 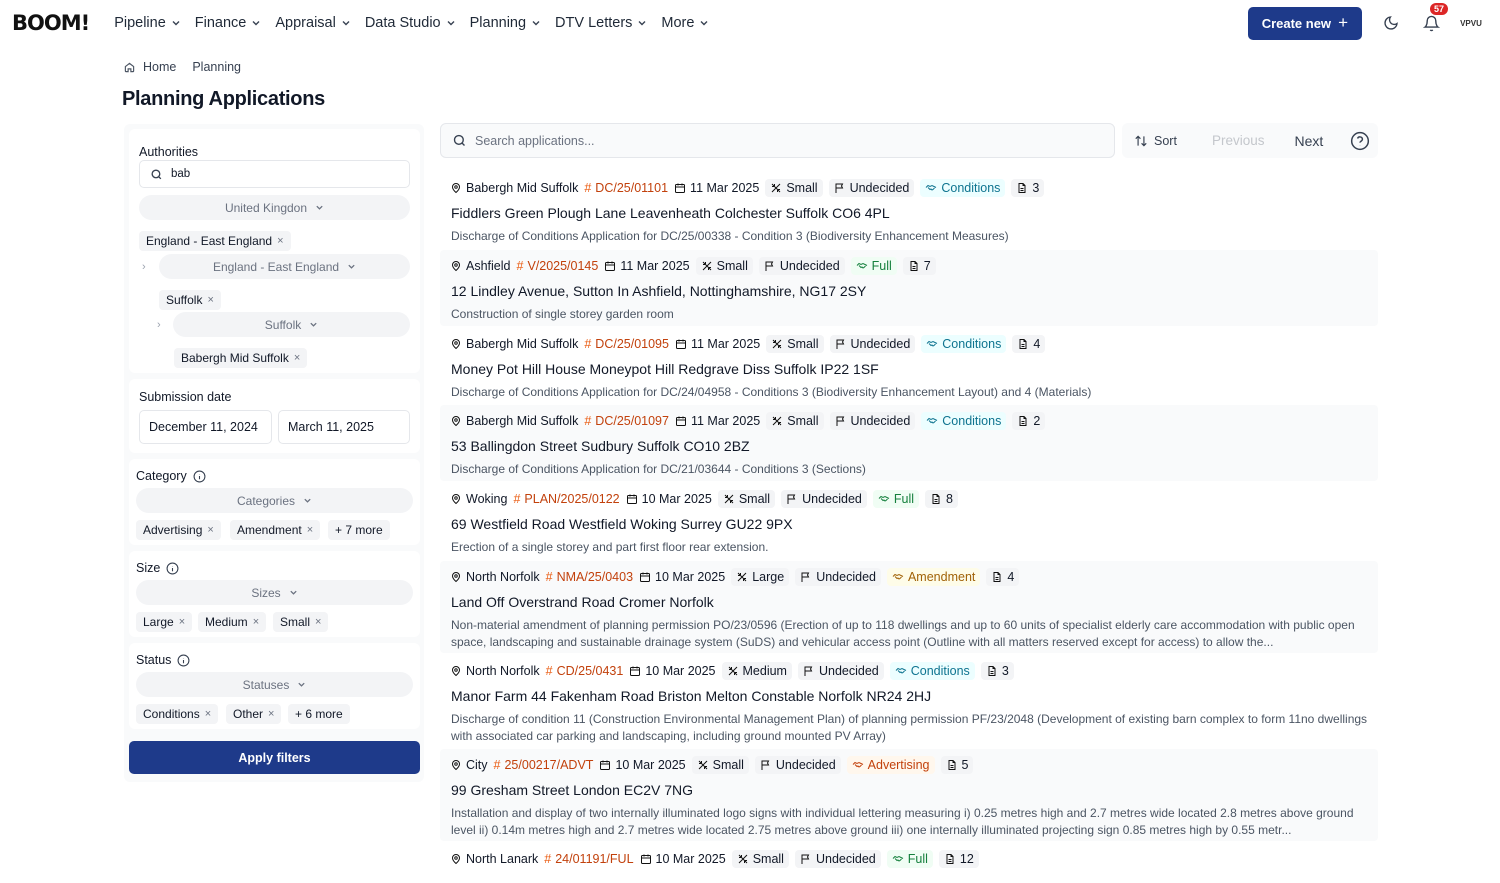 I want to click on sort-button: Sort, so click(x=1155, y=140).